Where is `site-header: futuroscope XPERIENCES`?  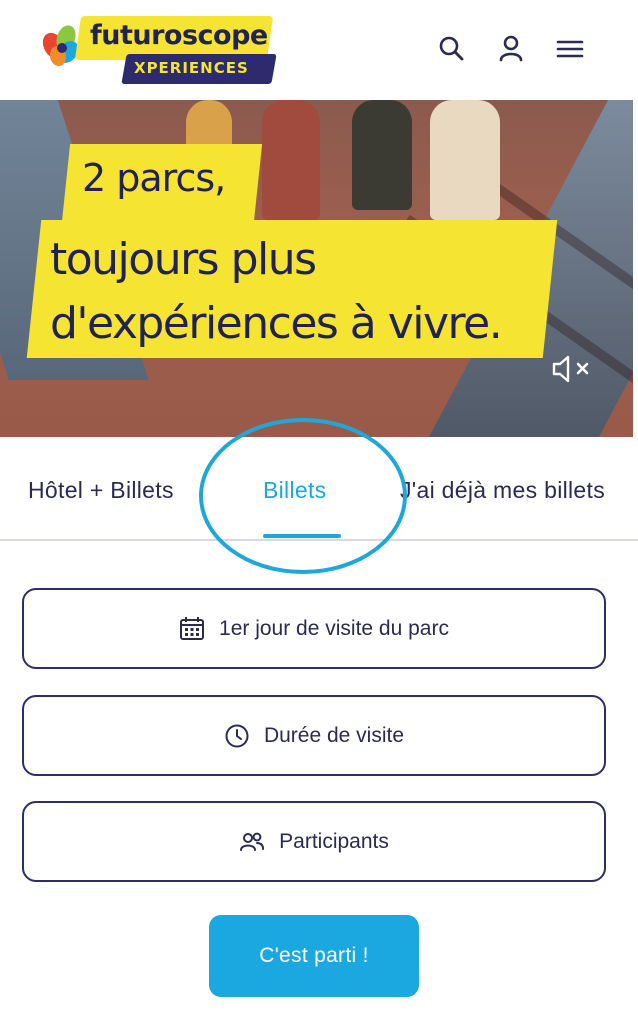 site-header: futuroscope XPERIENCES is located at coordinates (319, 50).